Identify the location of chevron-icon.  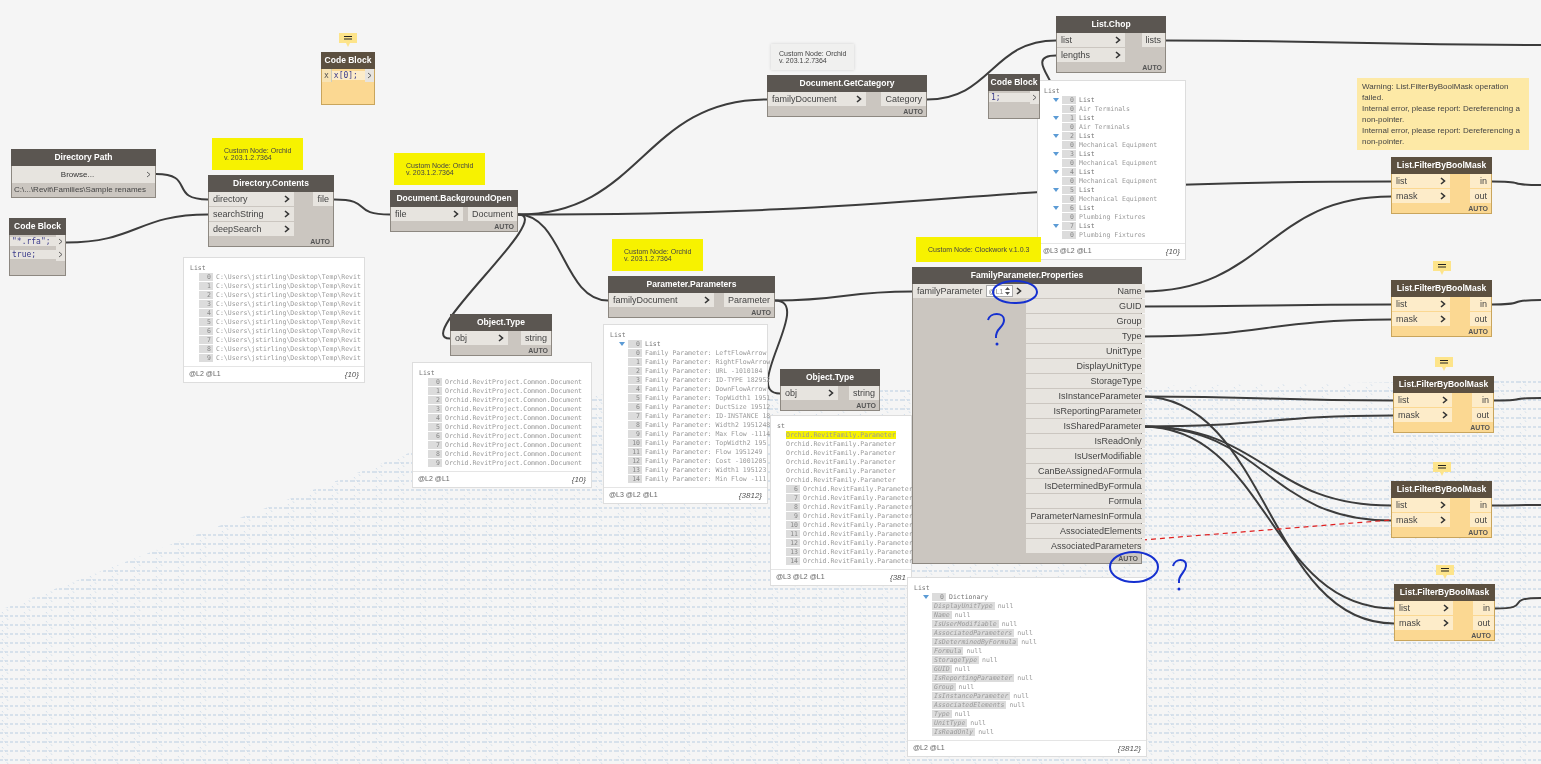
(501, 338).